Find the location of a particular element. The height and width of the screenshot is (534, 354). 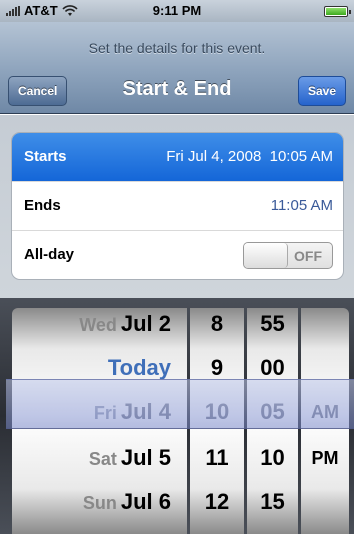

ampm-wheel-item-selected: AM is located at coordinates (325, 412).